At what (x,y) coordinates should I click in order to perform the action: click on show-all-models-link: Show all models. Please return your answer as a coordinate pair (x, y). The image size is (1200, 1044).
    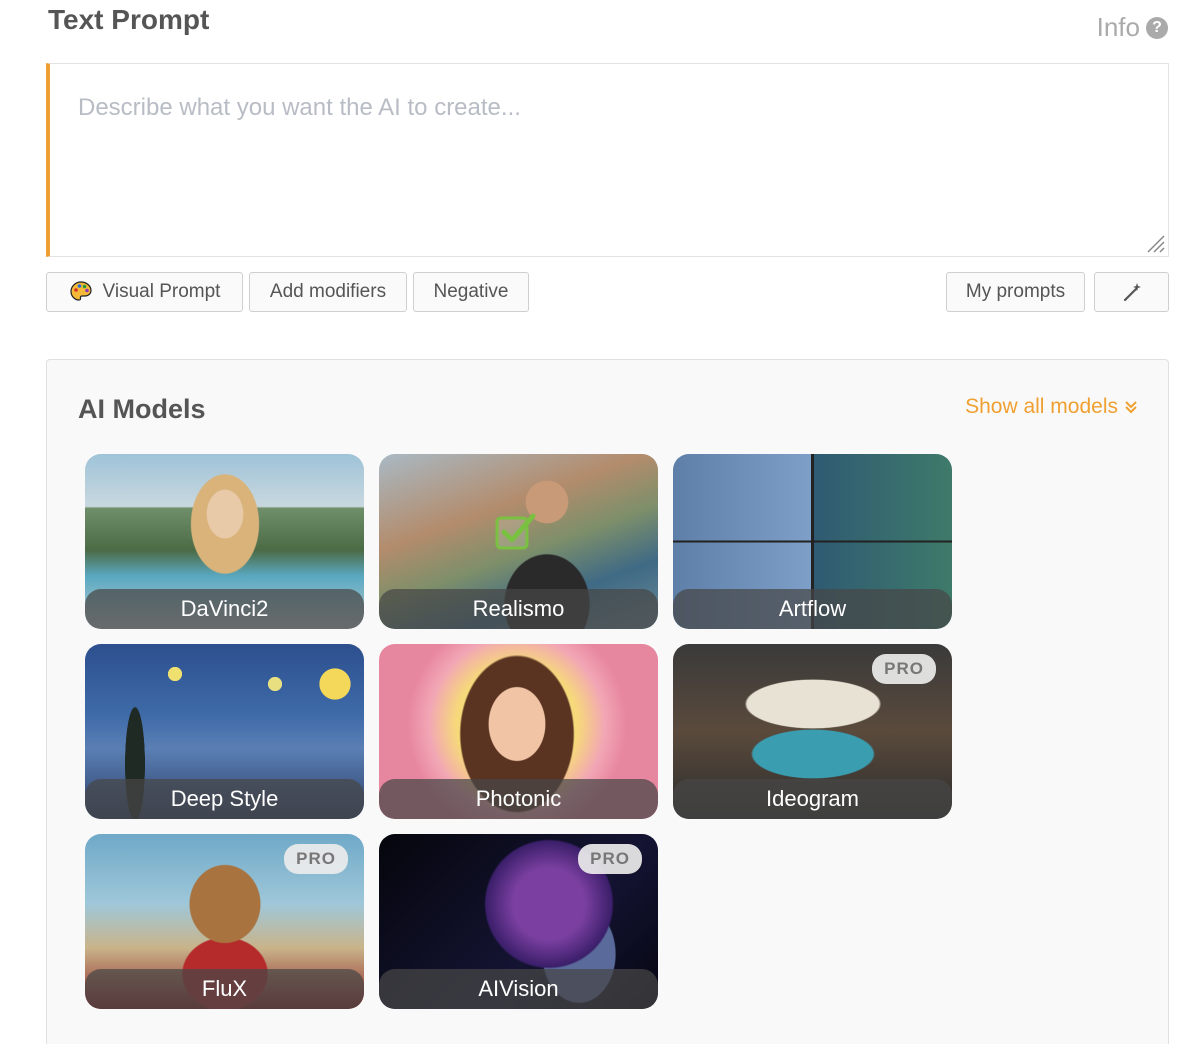
    Looking at the image, I should click on (1051, 407).